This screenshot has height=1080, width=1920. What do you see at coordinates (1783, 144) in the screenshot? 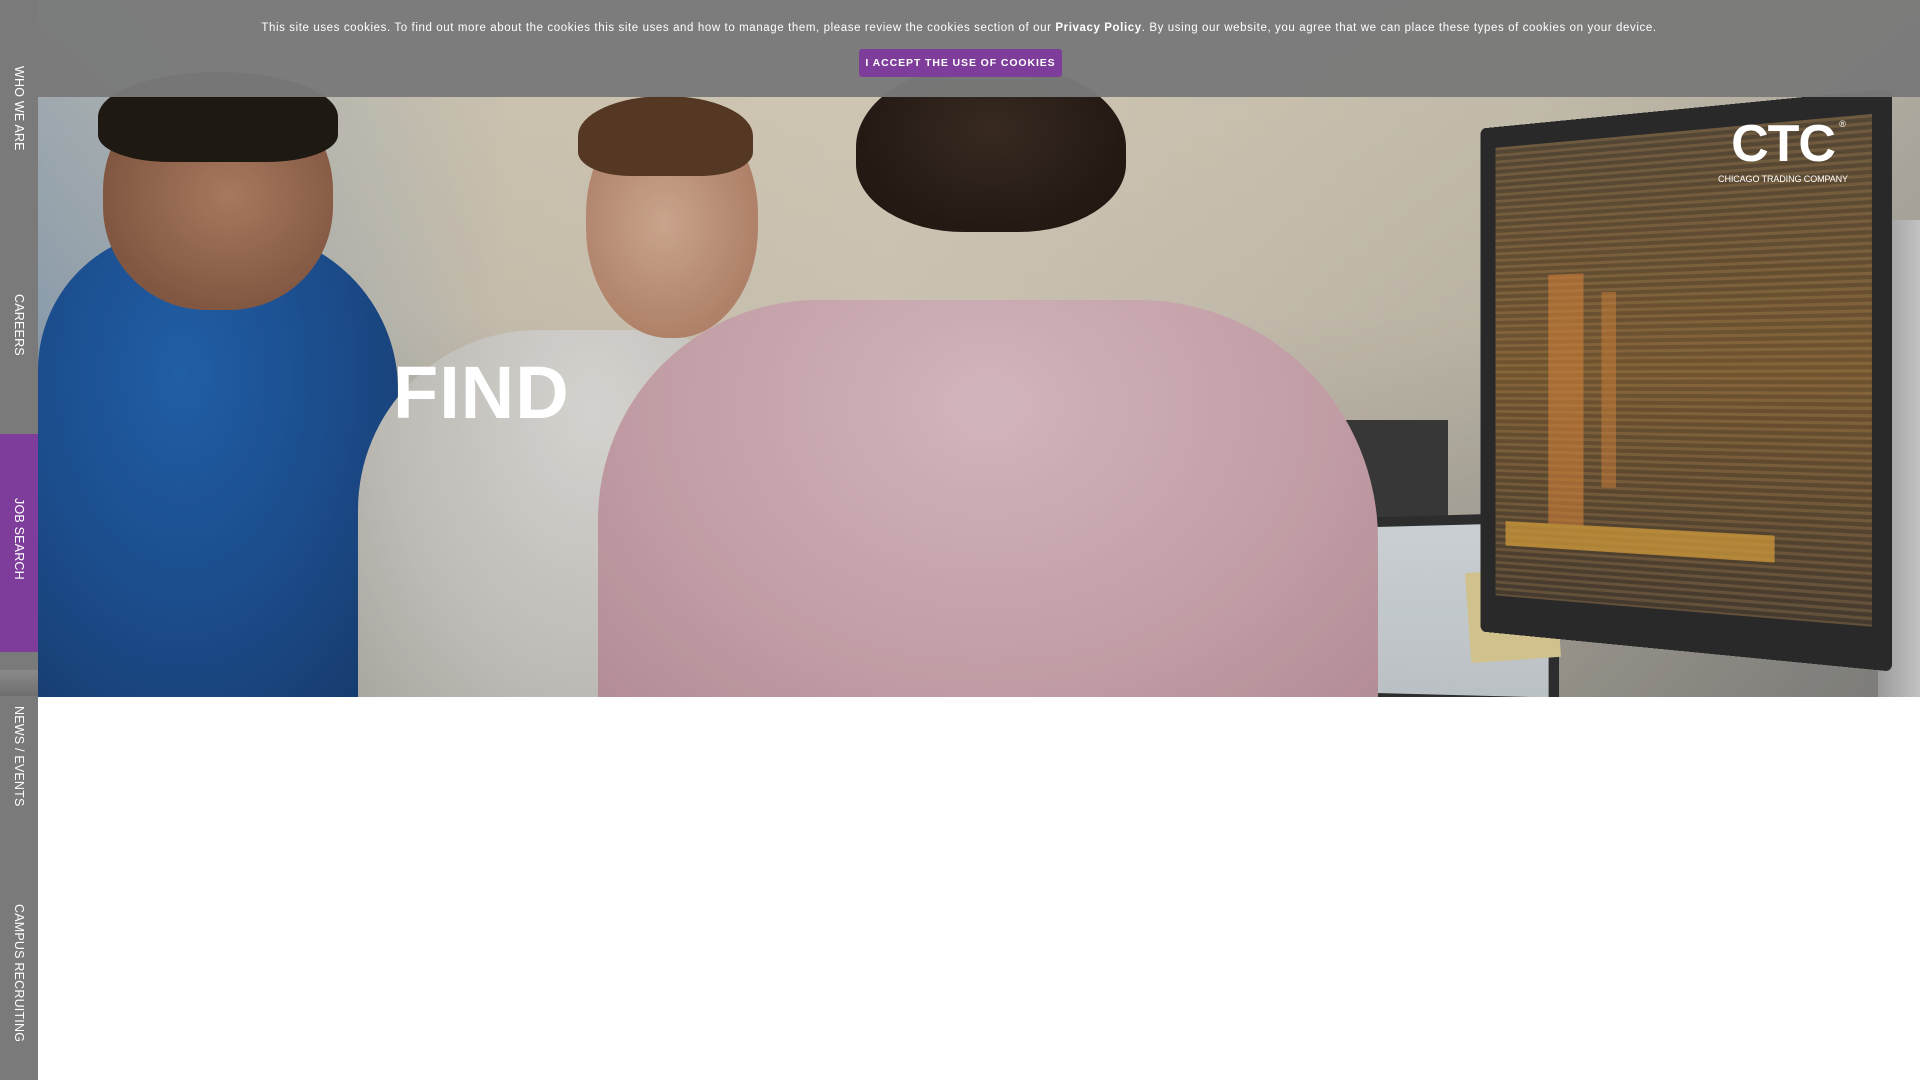
I see `logo-mark-text: CTC` at bounding box center [1783, 144].